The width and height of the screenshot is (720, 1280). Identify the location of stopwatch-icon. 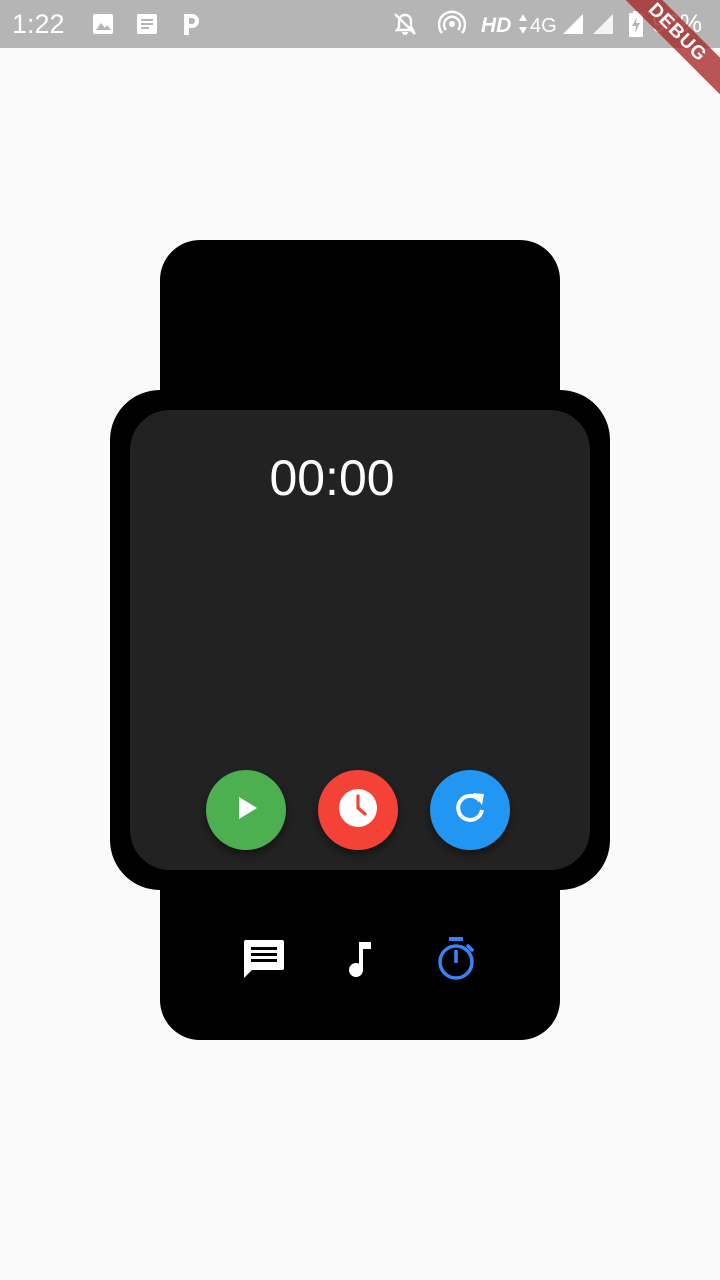
(456, 961).